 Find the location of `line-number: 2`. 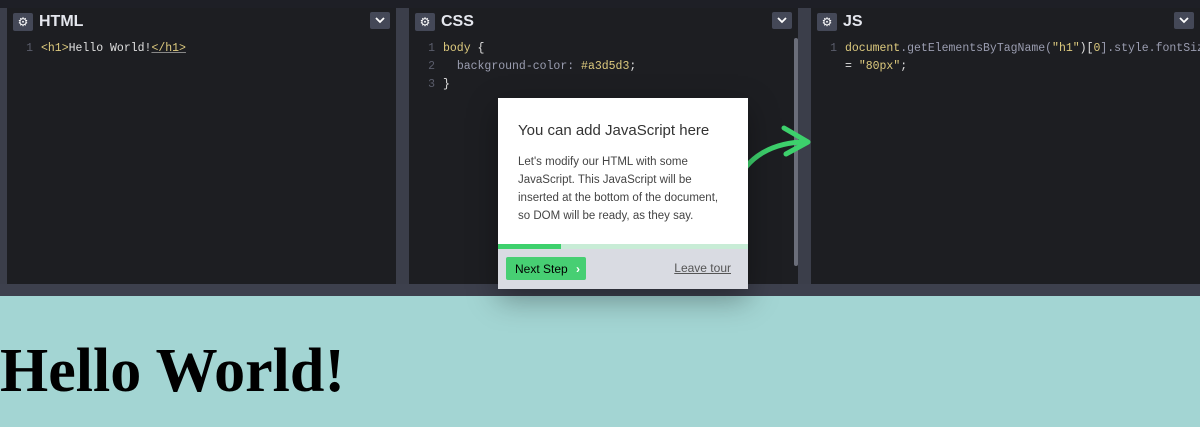

line-number: 2 is located at coordinates (431, 66).